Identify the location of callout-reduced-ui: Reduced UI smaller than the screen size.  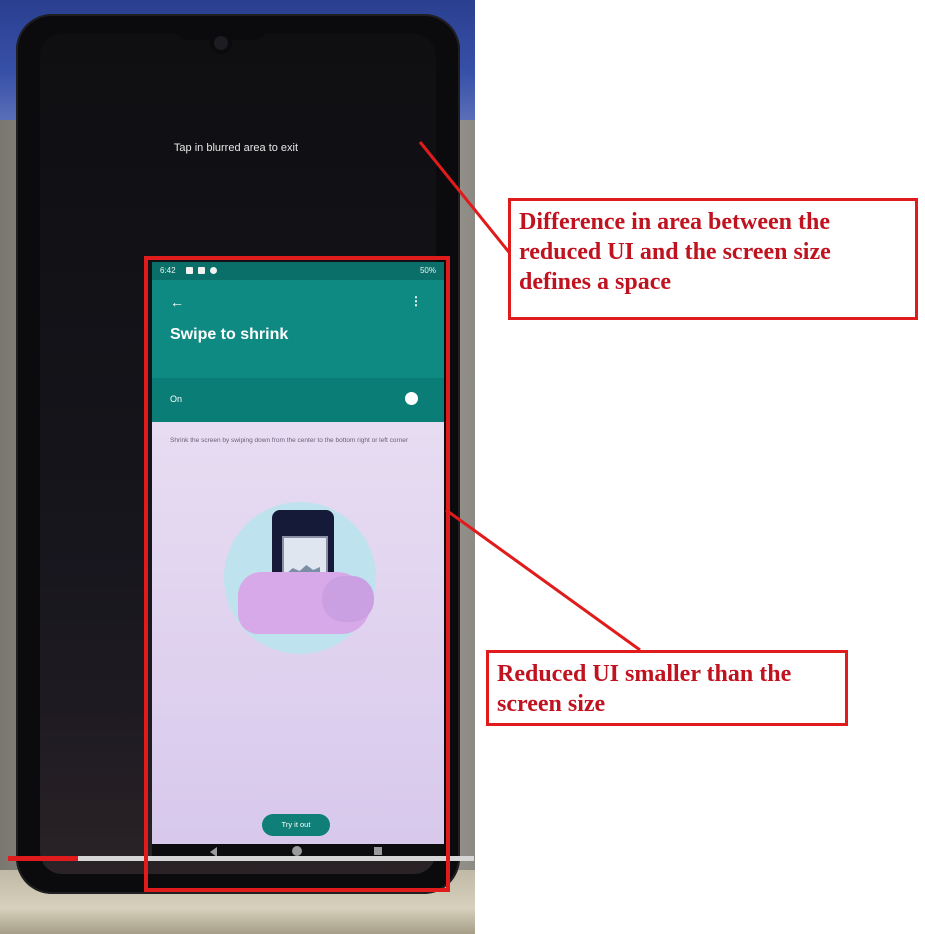
(667, 688).